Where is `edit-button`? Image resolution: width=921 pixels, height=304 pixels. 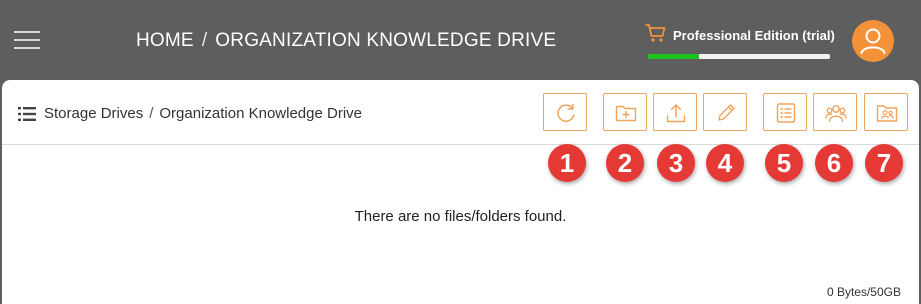
edit-button is located at coordinates (725, 112).